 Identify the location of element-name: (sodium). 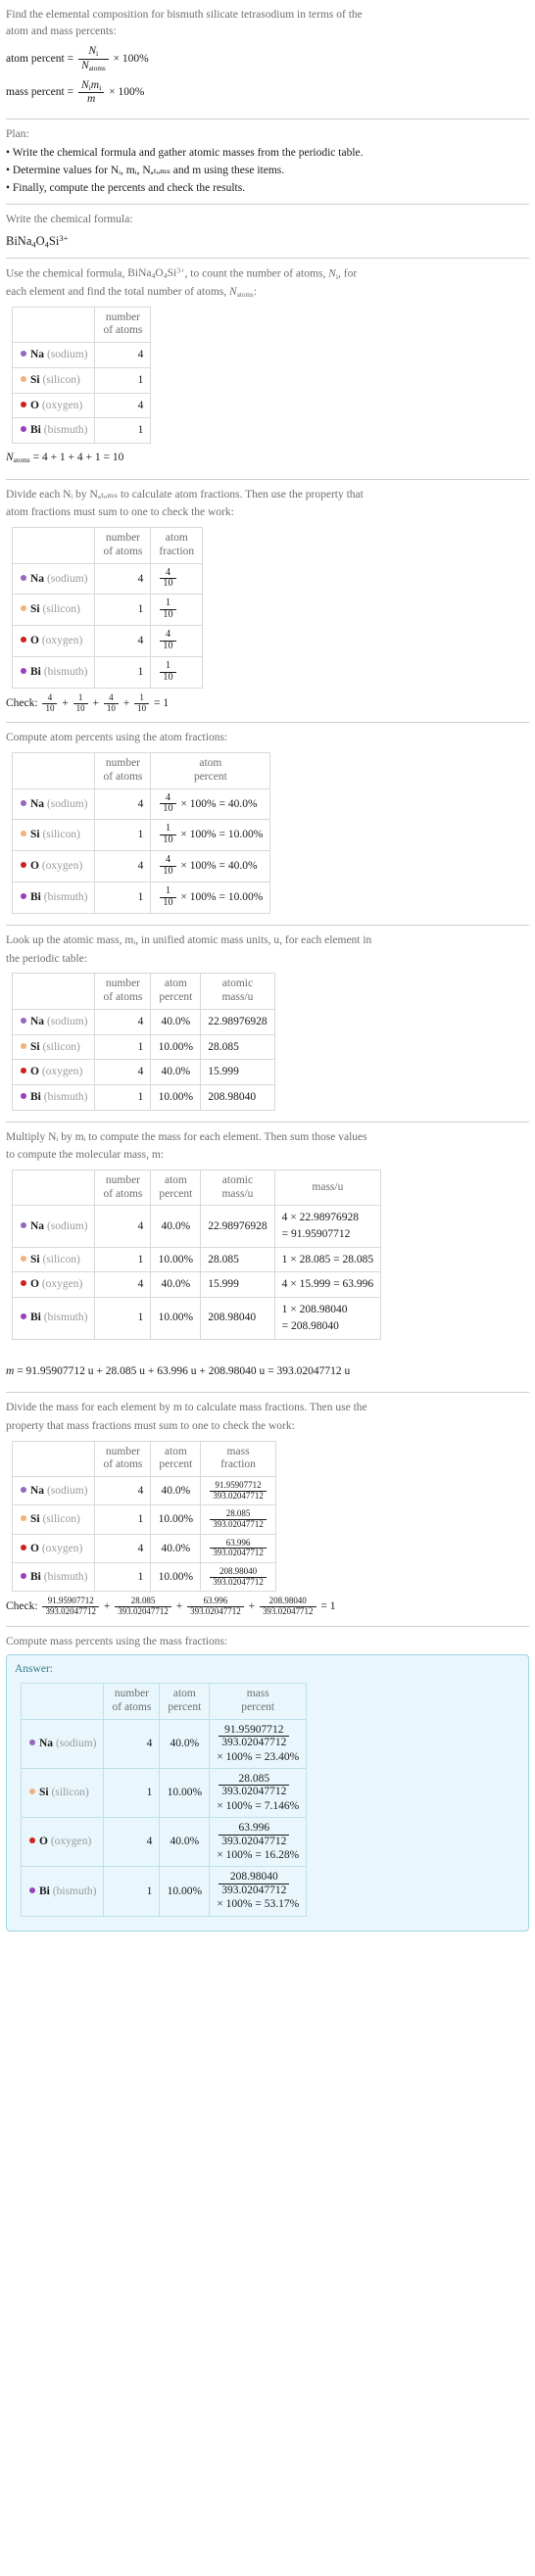
(67, 1490).